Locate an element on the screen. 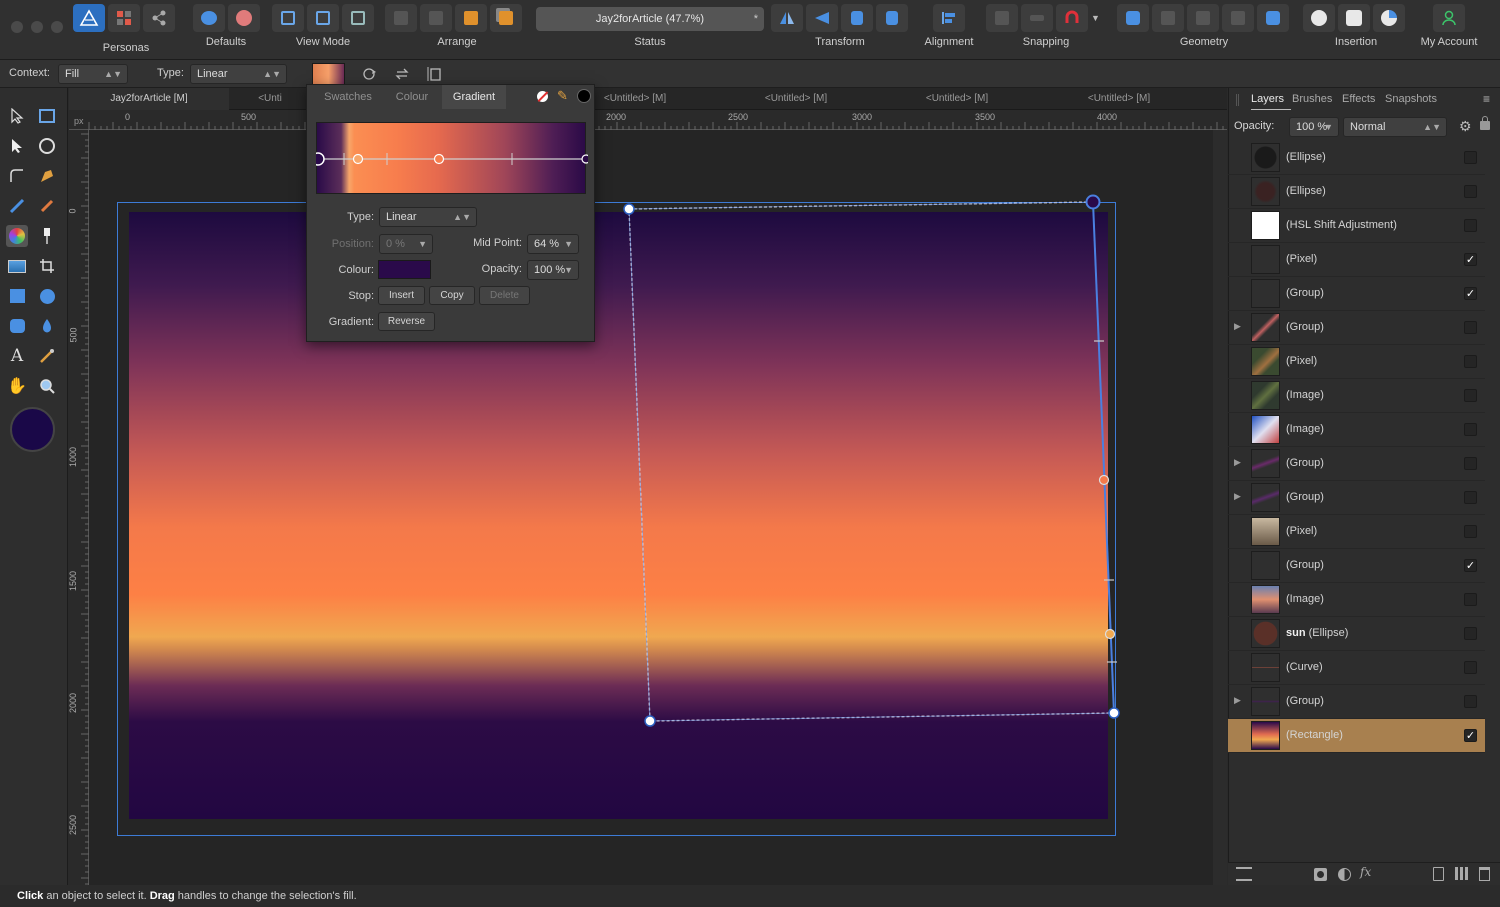 This screenshot has width=1500, height=907. snapping-options-chevron-icon: ▼ is located at coordinates (1096, 18).